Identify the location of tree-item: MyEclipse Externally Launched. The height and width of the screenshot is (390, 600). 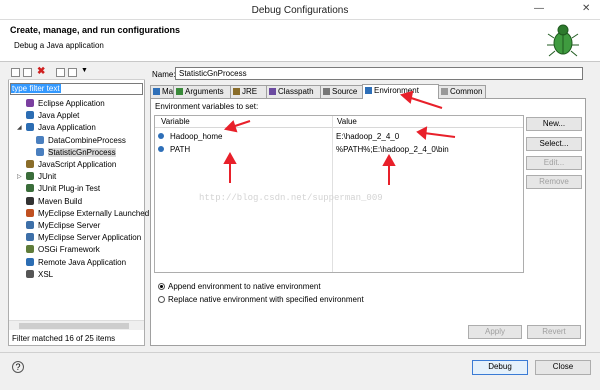
(87, 214).